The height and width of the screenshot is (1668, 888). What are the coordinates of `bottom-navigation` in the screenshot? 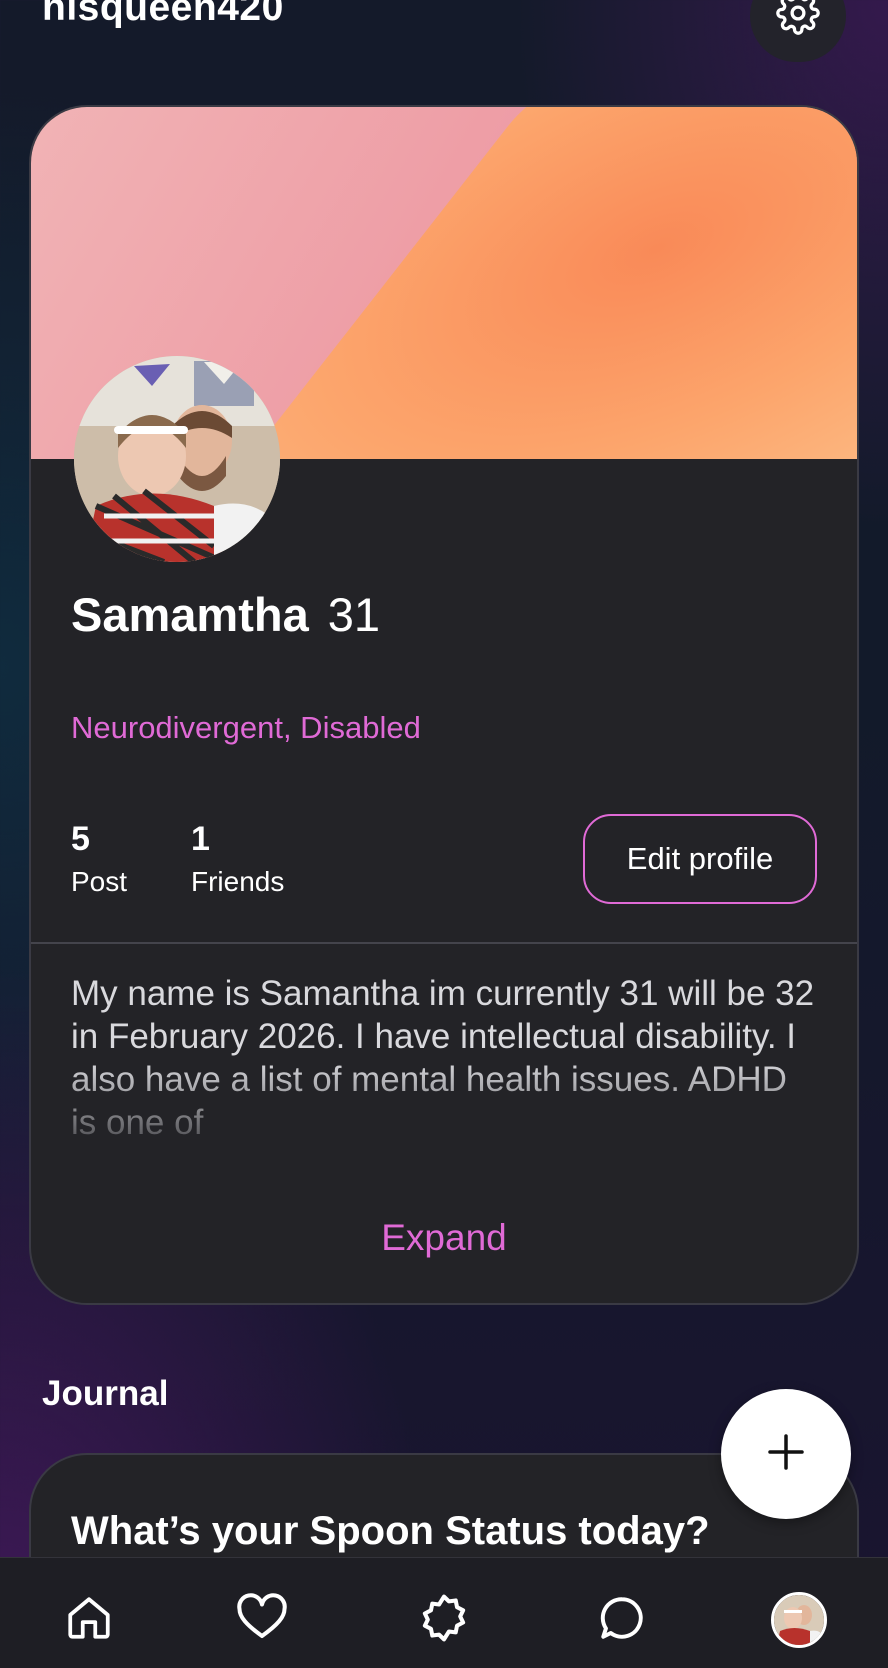 It's located at (444, 1612).